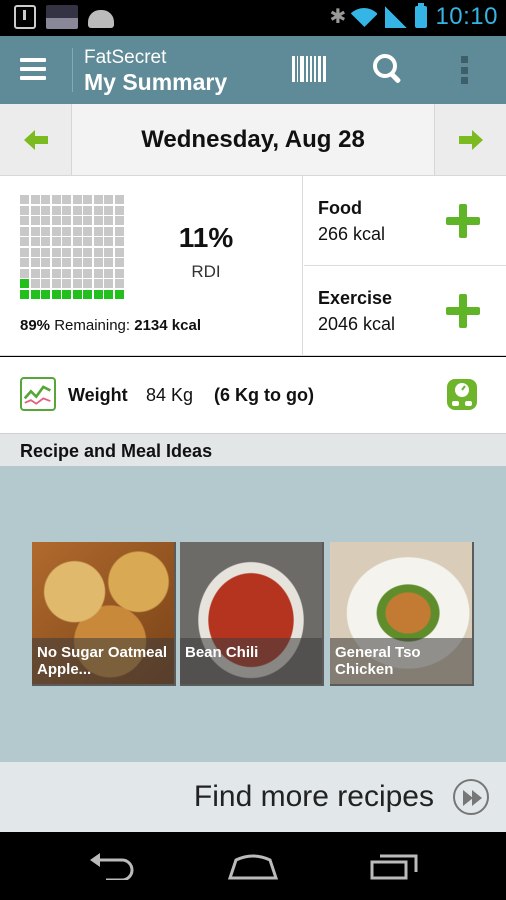  What do you see at coordinates (101, 18) in the screenshot?
I see `android-robot-icon` at bounding box center [101, 18].